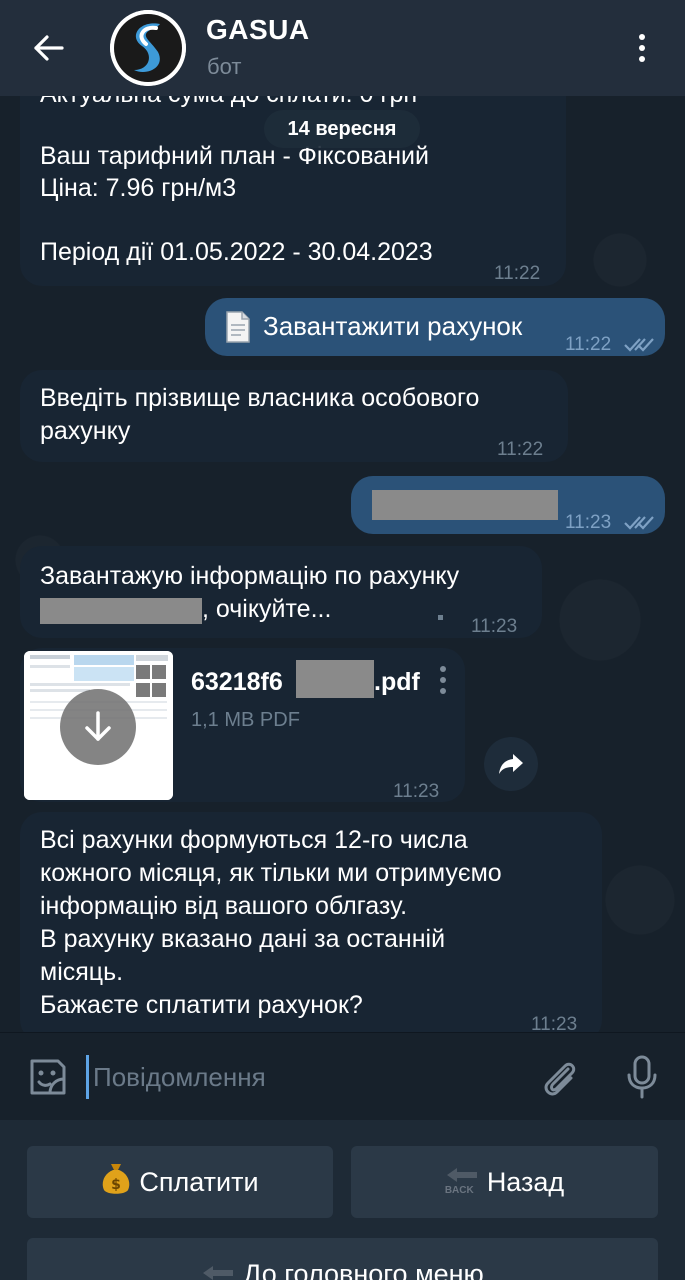  I want to click on microphone-button, so click(642, 1077).